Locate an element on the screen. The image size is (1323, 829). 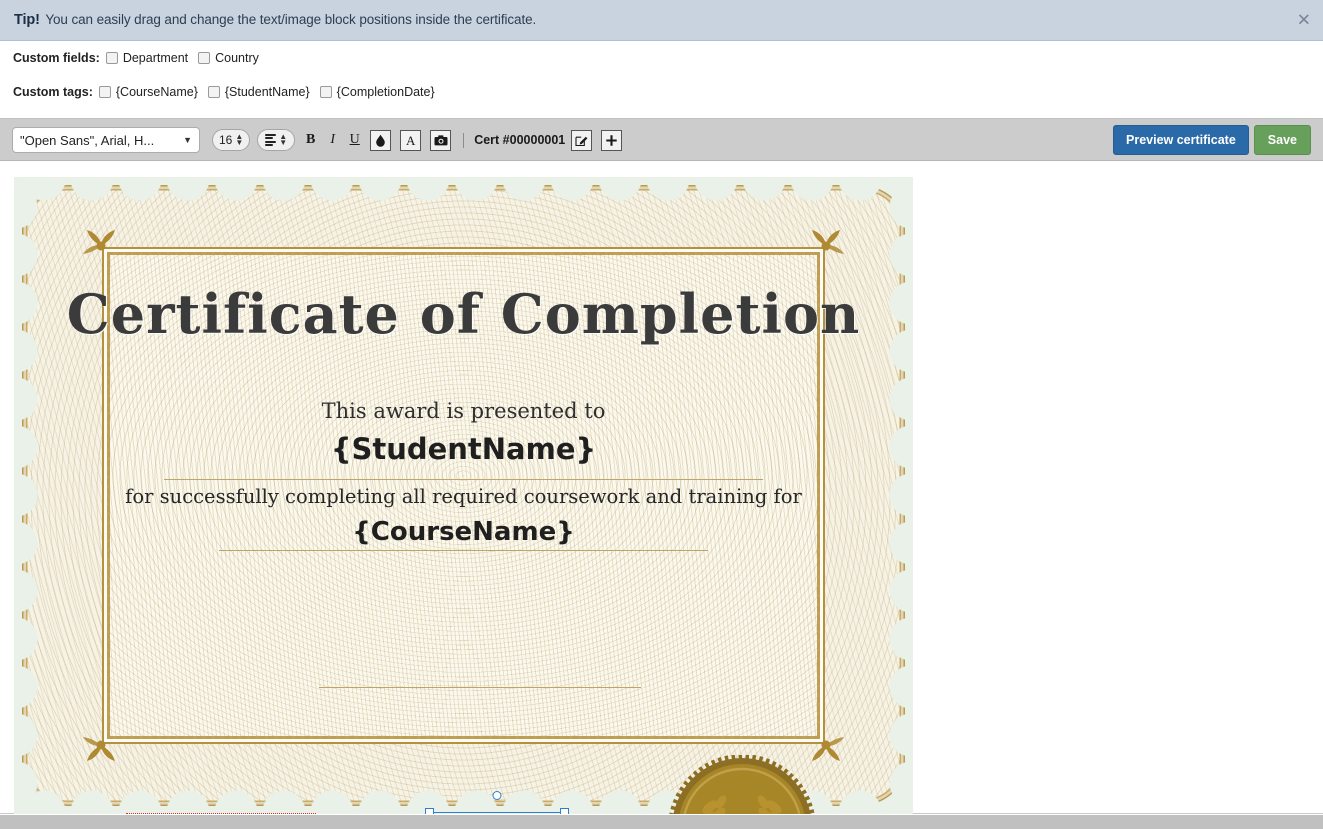
completion-date-rule is located at coordinates (480, 687).